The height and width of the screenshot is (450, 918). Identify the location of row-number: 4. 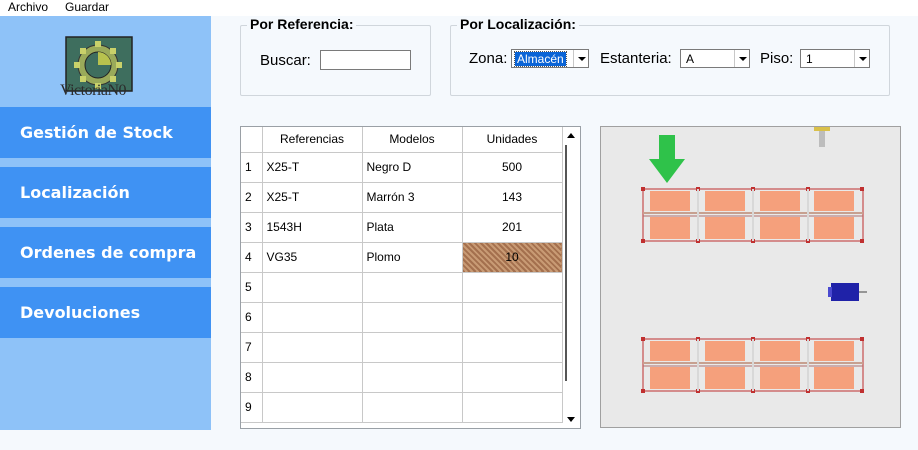
(252, 257).